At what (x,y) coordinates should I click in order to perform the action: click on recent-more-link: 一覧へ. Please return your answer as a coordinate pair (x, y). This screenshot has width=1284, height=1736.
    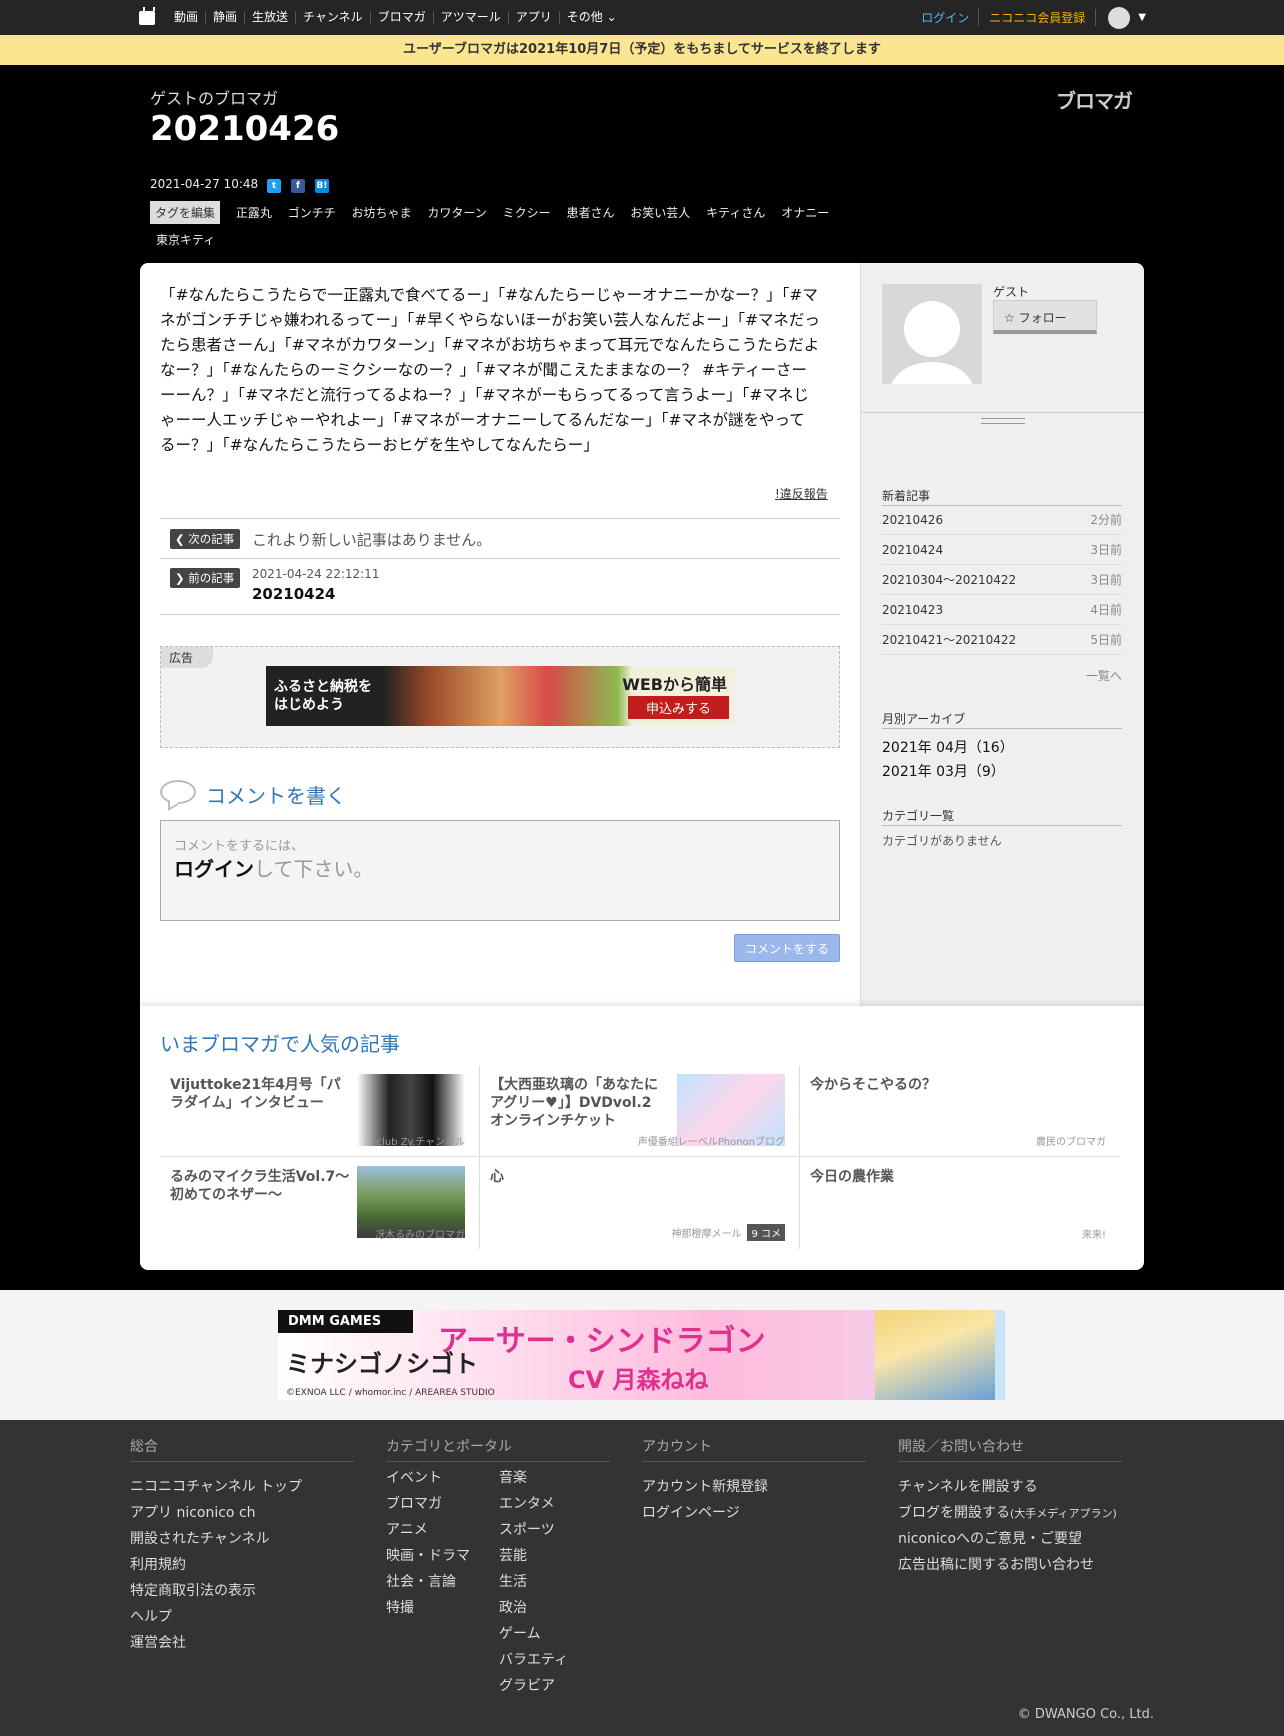
    Looking at the image, I should click on (1104, 675).